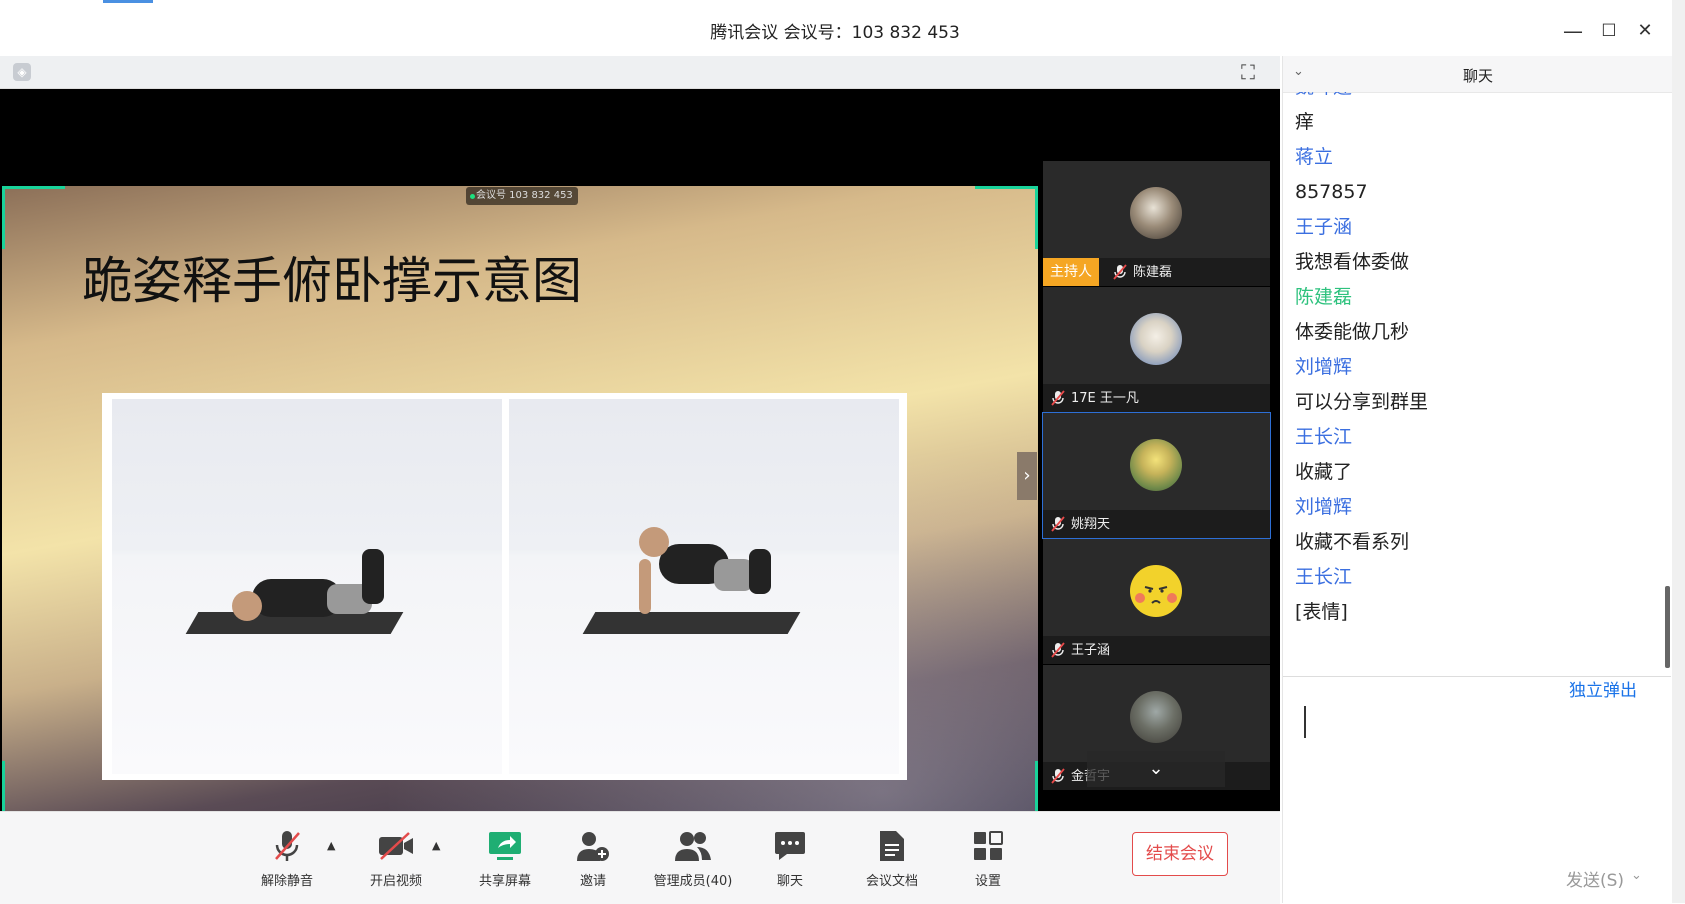 This screenshot has width=1685, height=904. What do you see at coordinates (987, 881) in the screenshot?
I see `settings-label: 设置` at bounding box center [987, 881].